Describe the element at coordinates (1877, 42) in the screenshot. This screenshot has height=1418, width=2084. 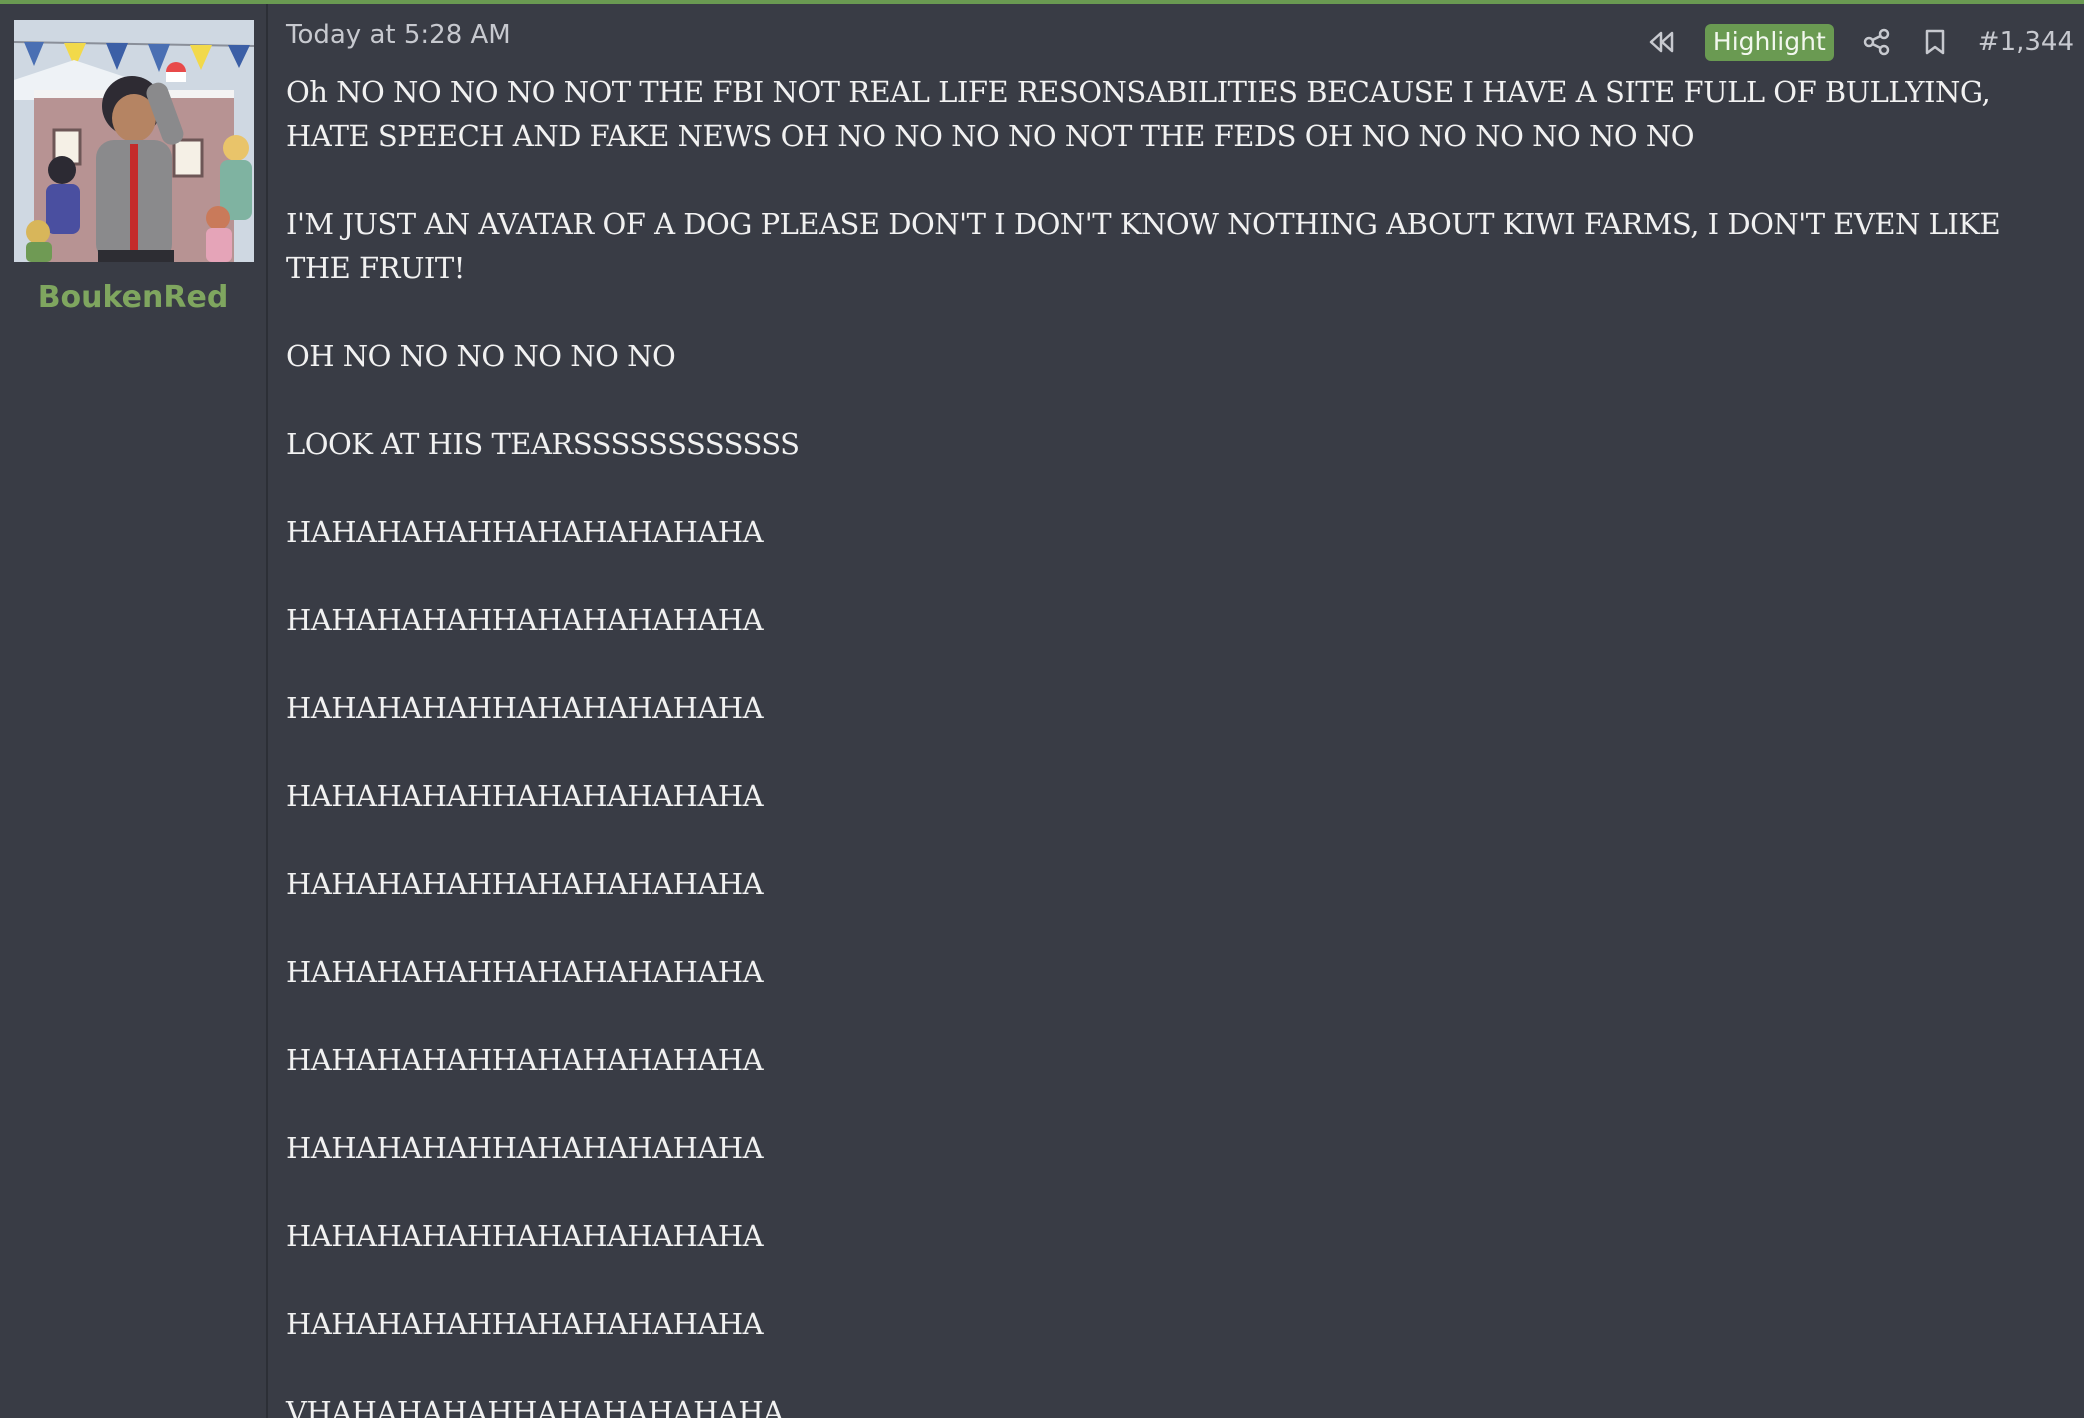
I see `share-icon` at that location.